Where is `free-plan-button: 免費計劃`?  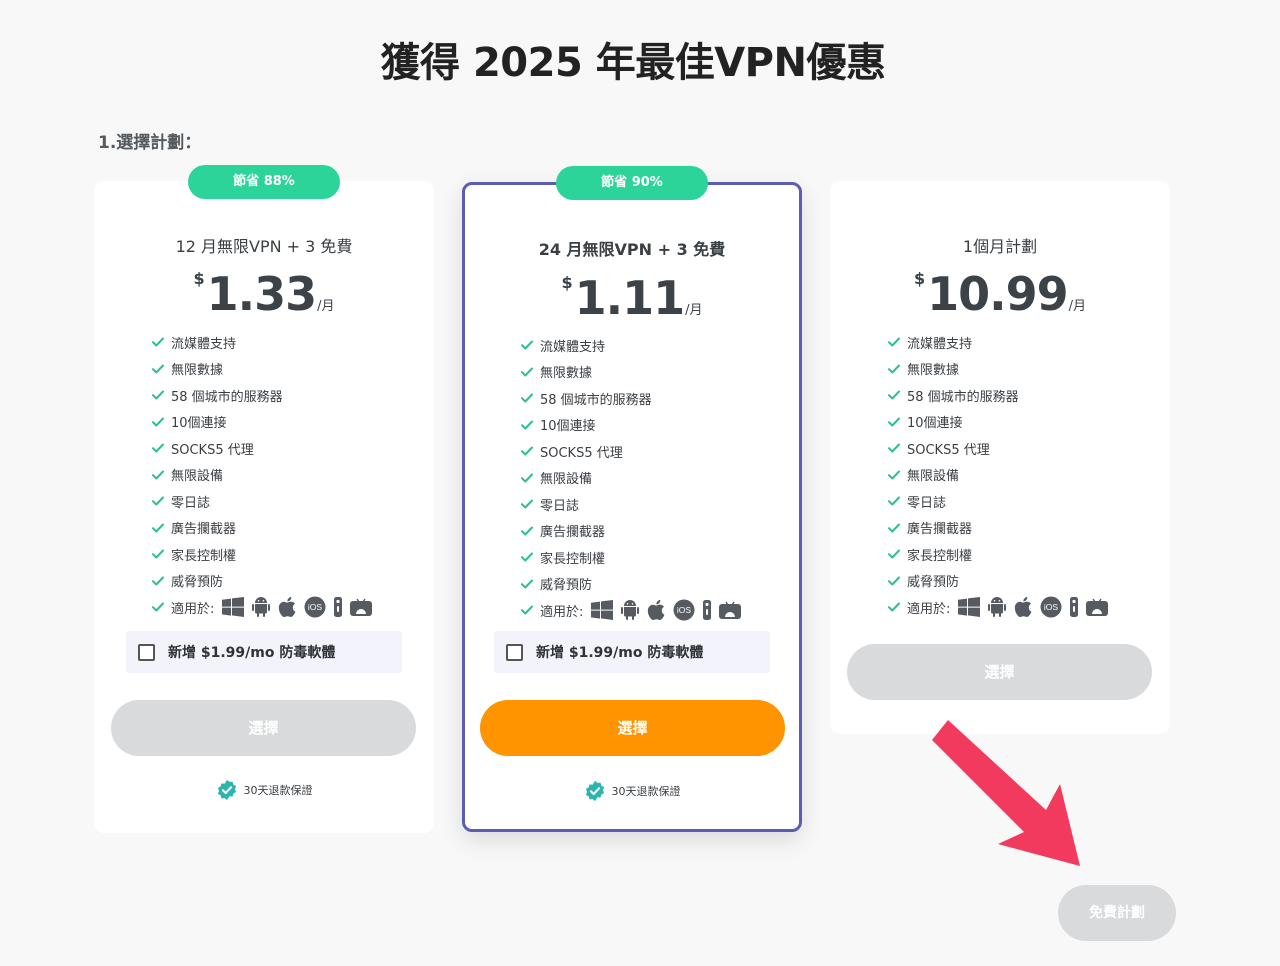 free-plan-button: 免費計劃 is located at coordinates (1117, 913).